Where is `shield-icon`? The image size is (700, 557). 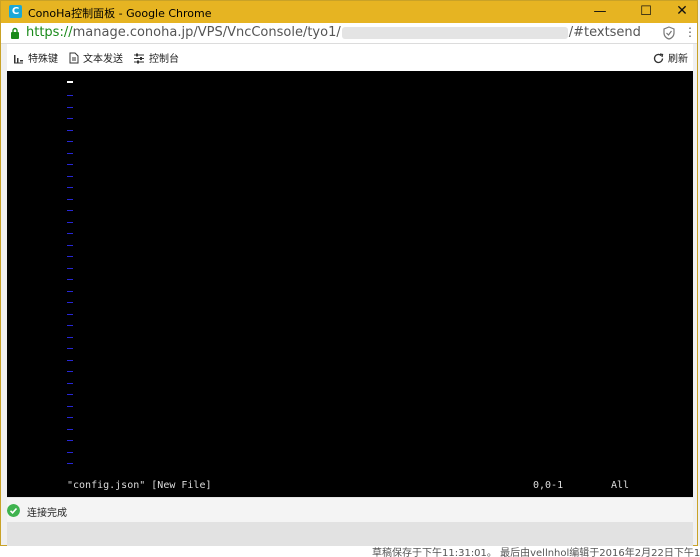
shield-icon is located at coordinates (669, 33).